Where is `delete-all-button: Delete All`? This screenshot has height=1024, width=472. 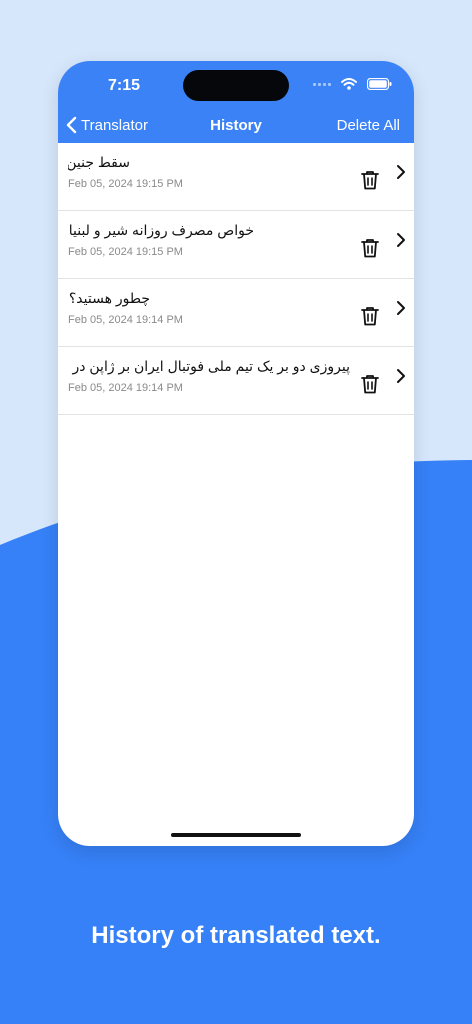
delete-all-button: Delete All is located at coordinates (368, 125).